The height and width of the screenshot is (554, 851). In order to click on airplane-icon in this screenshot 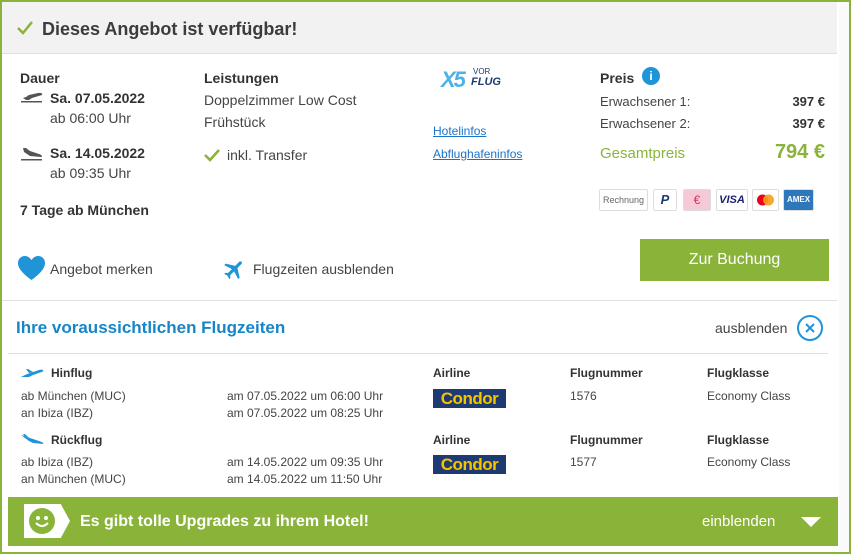, I will do `click(234, 269)`.